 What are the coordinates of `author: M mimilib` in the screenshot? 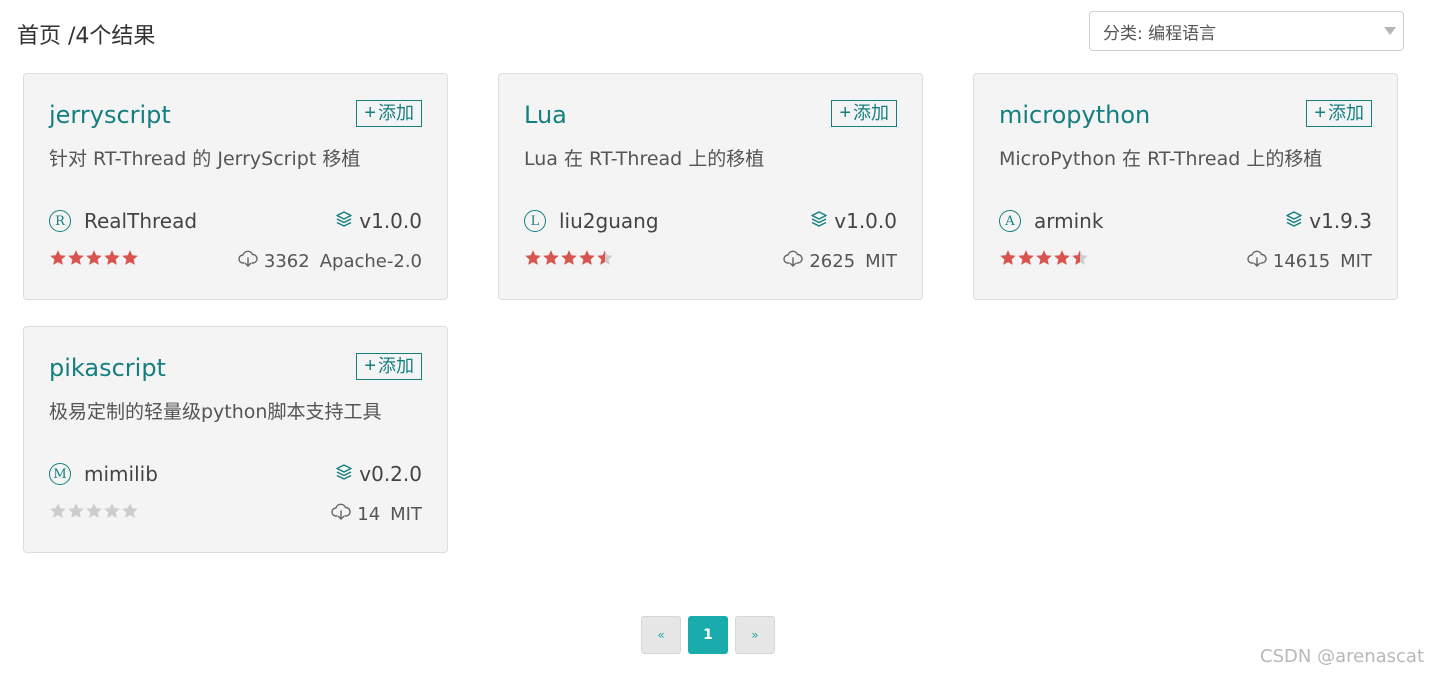 It's located at (103, 474).